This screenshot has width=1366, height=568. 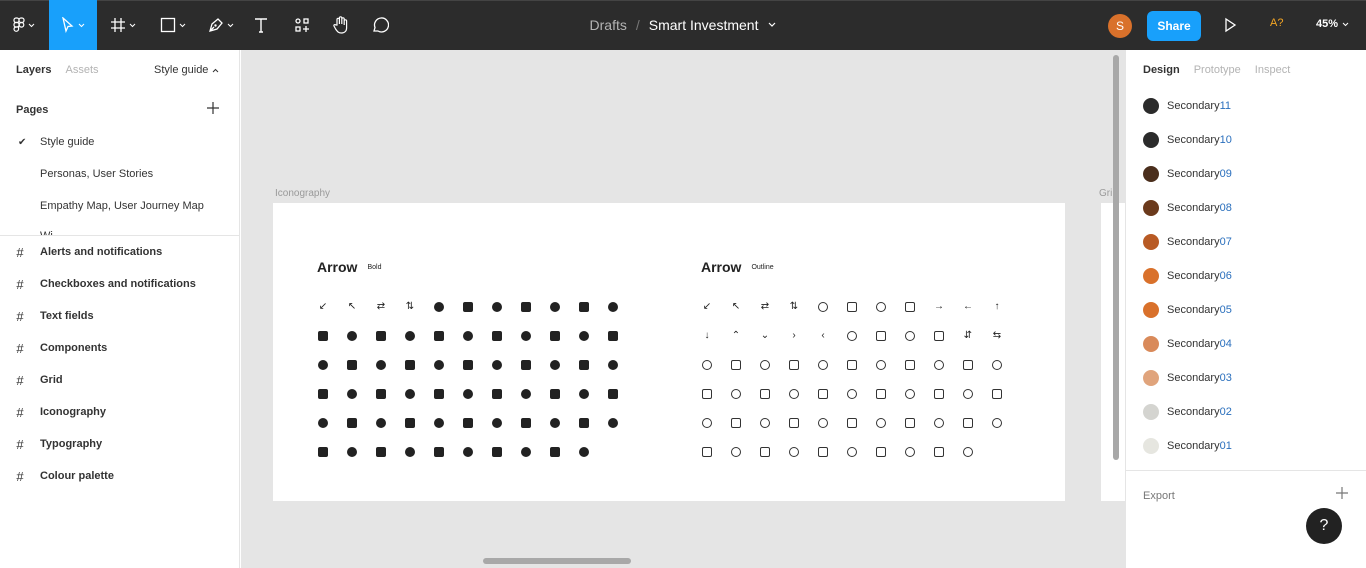 I want to click on shape-tool-button, so click(x=173, y=25).